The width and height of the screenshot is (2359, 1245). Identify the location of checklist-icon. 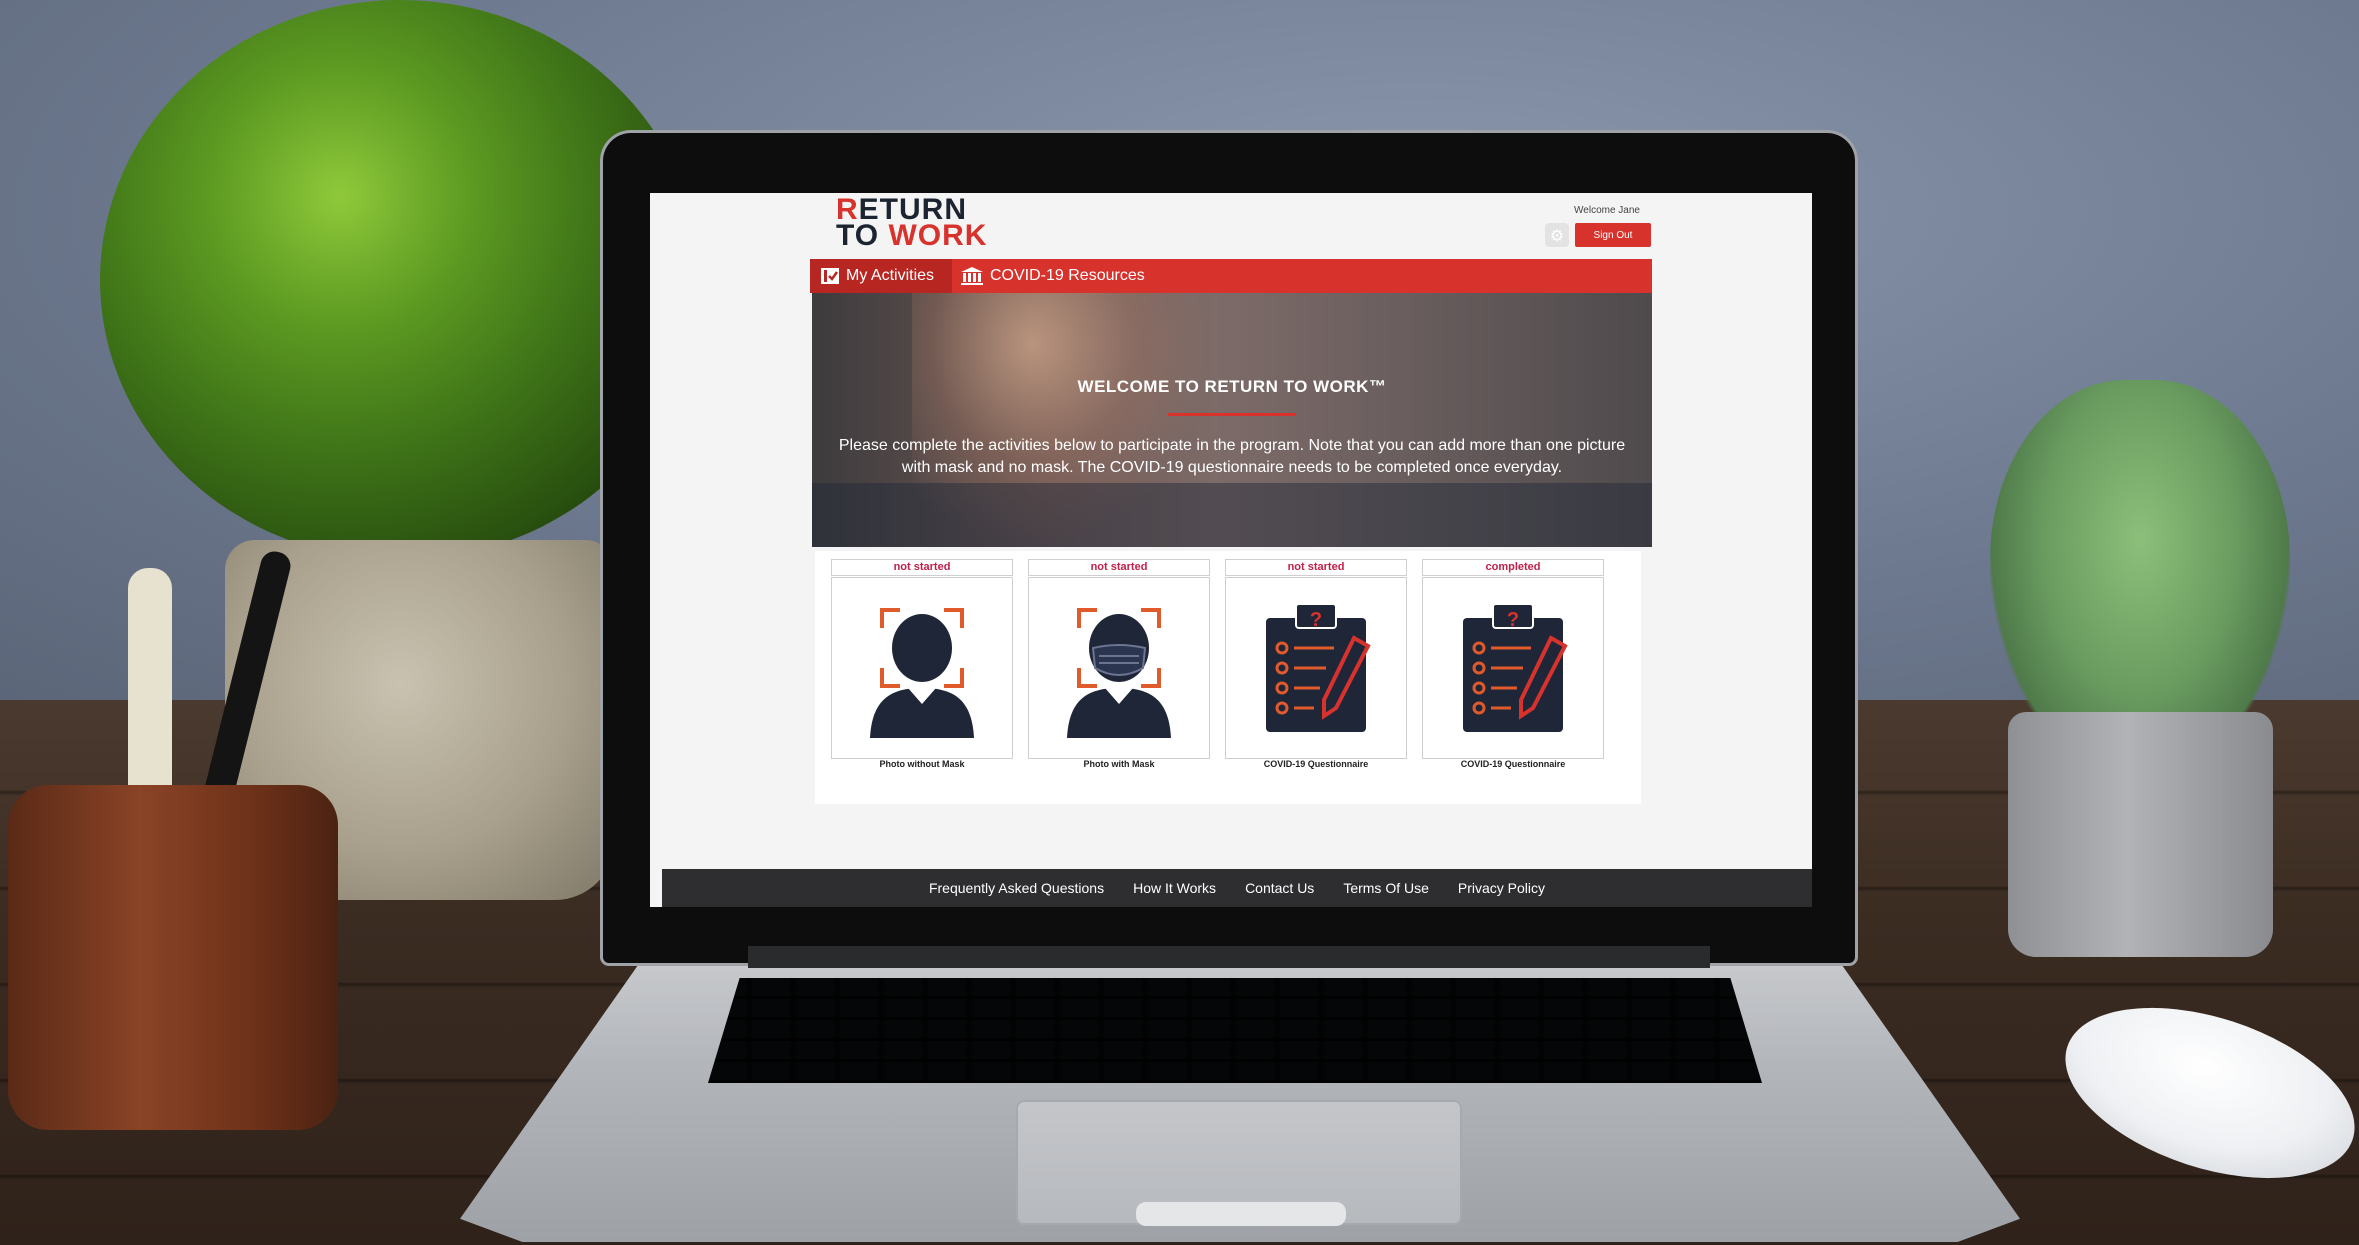
(830, 276).